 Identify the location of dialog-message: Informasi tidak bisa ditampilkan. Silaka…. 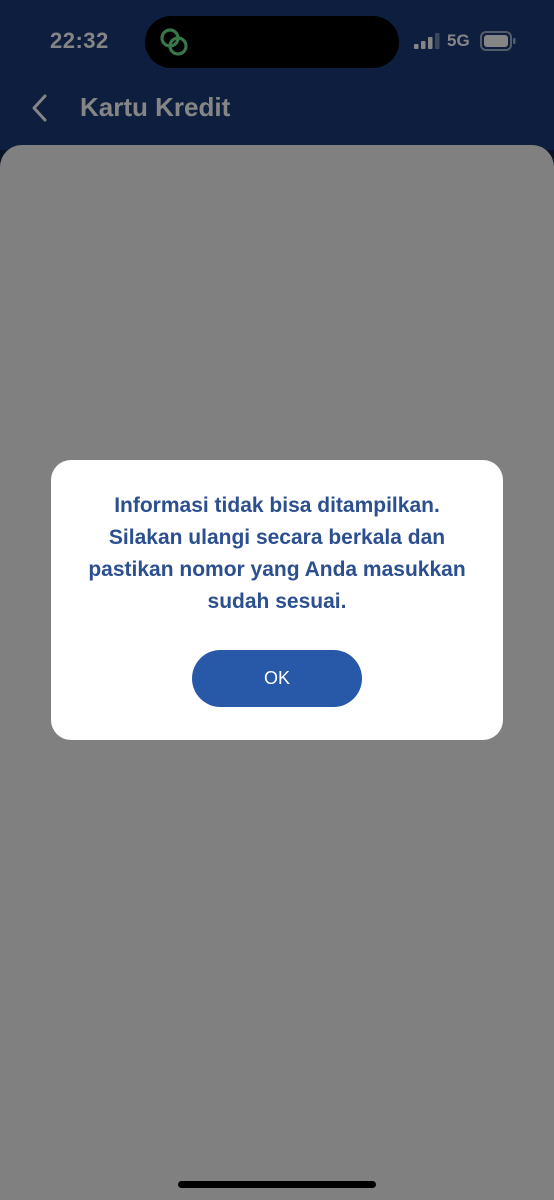
(277, 553).